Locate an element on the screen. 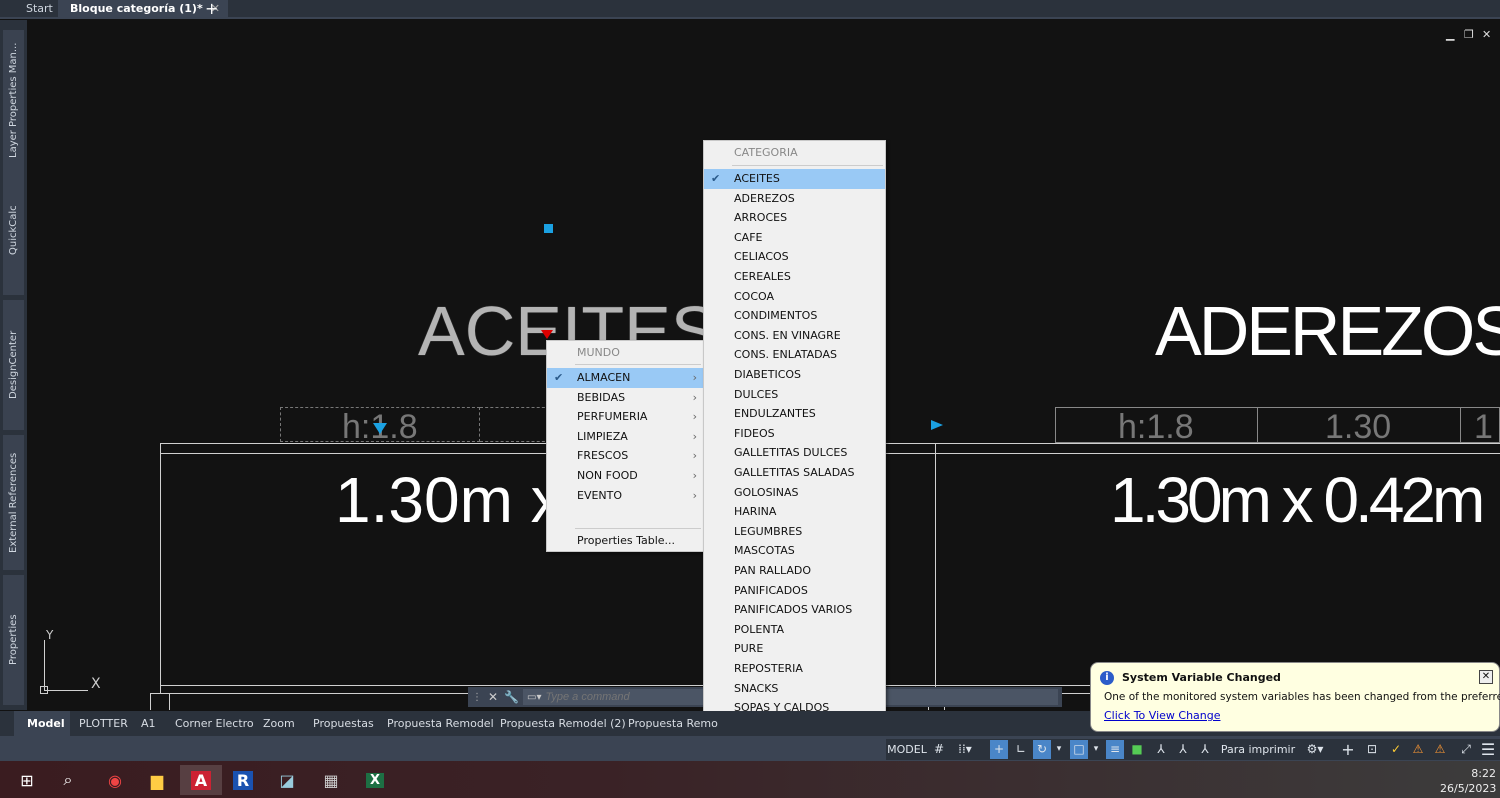 Image resolution: width=1500 pixels, height=798 pixels. ortho-icon: ∟ is located at coordinates (1021, 749).